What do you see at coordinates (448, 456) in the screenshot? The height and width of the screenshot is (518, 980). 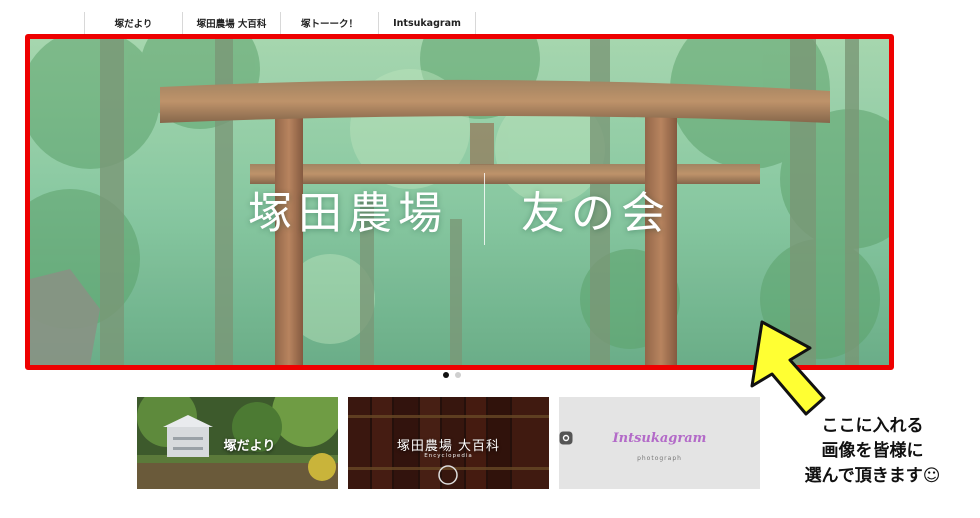 I see `card-sublabel: Encyclopedia` at bounding box center [448, 456].